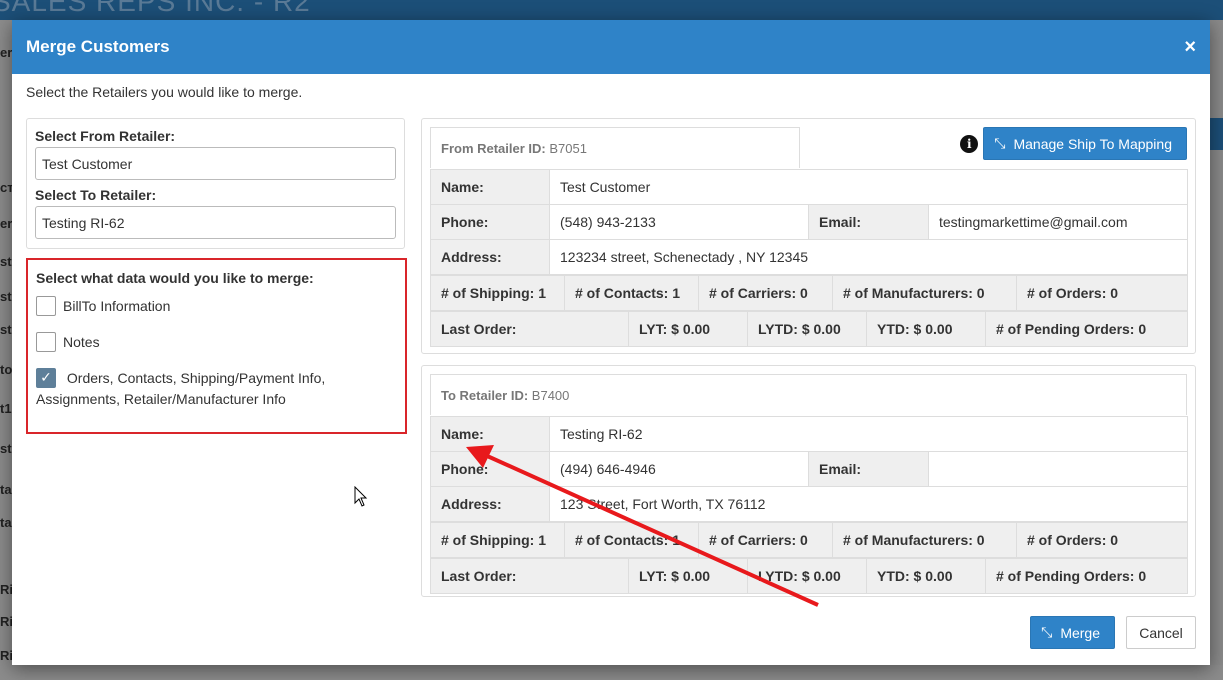 This screenshot has height=680, width=1223. Describe the element at coordinates (868, 504) in the screenshot. I see `to-address-value: 123 Street, Fort Worth, TX 76112` at that location.